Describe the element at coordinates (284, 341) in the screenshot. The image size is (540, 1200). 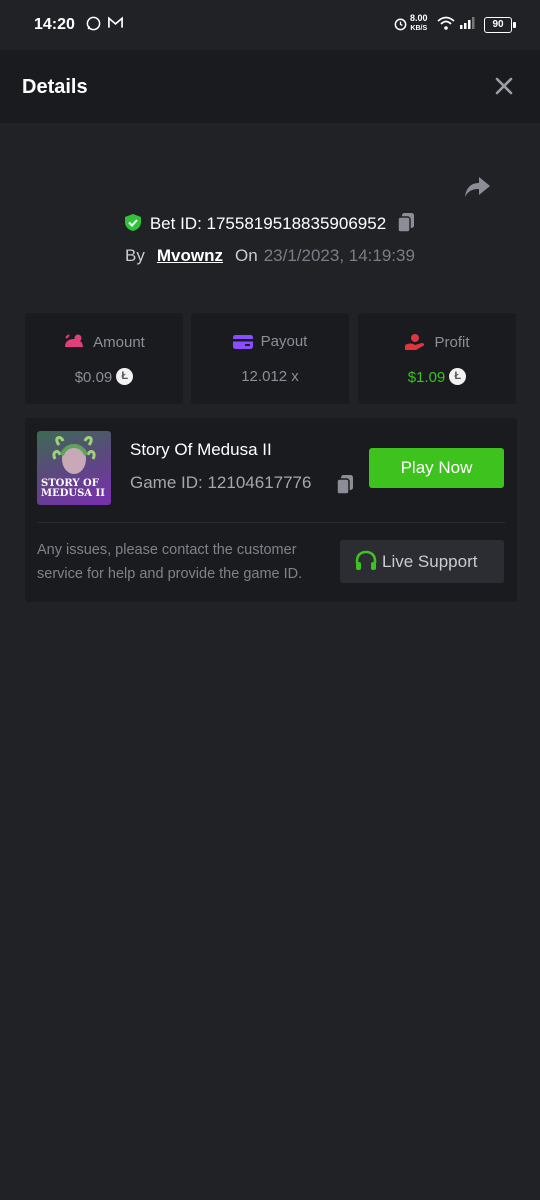
I see `payout-label: Payout` at that location.